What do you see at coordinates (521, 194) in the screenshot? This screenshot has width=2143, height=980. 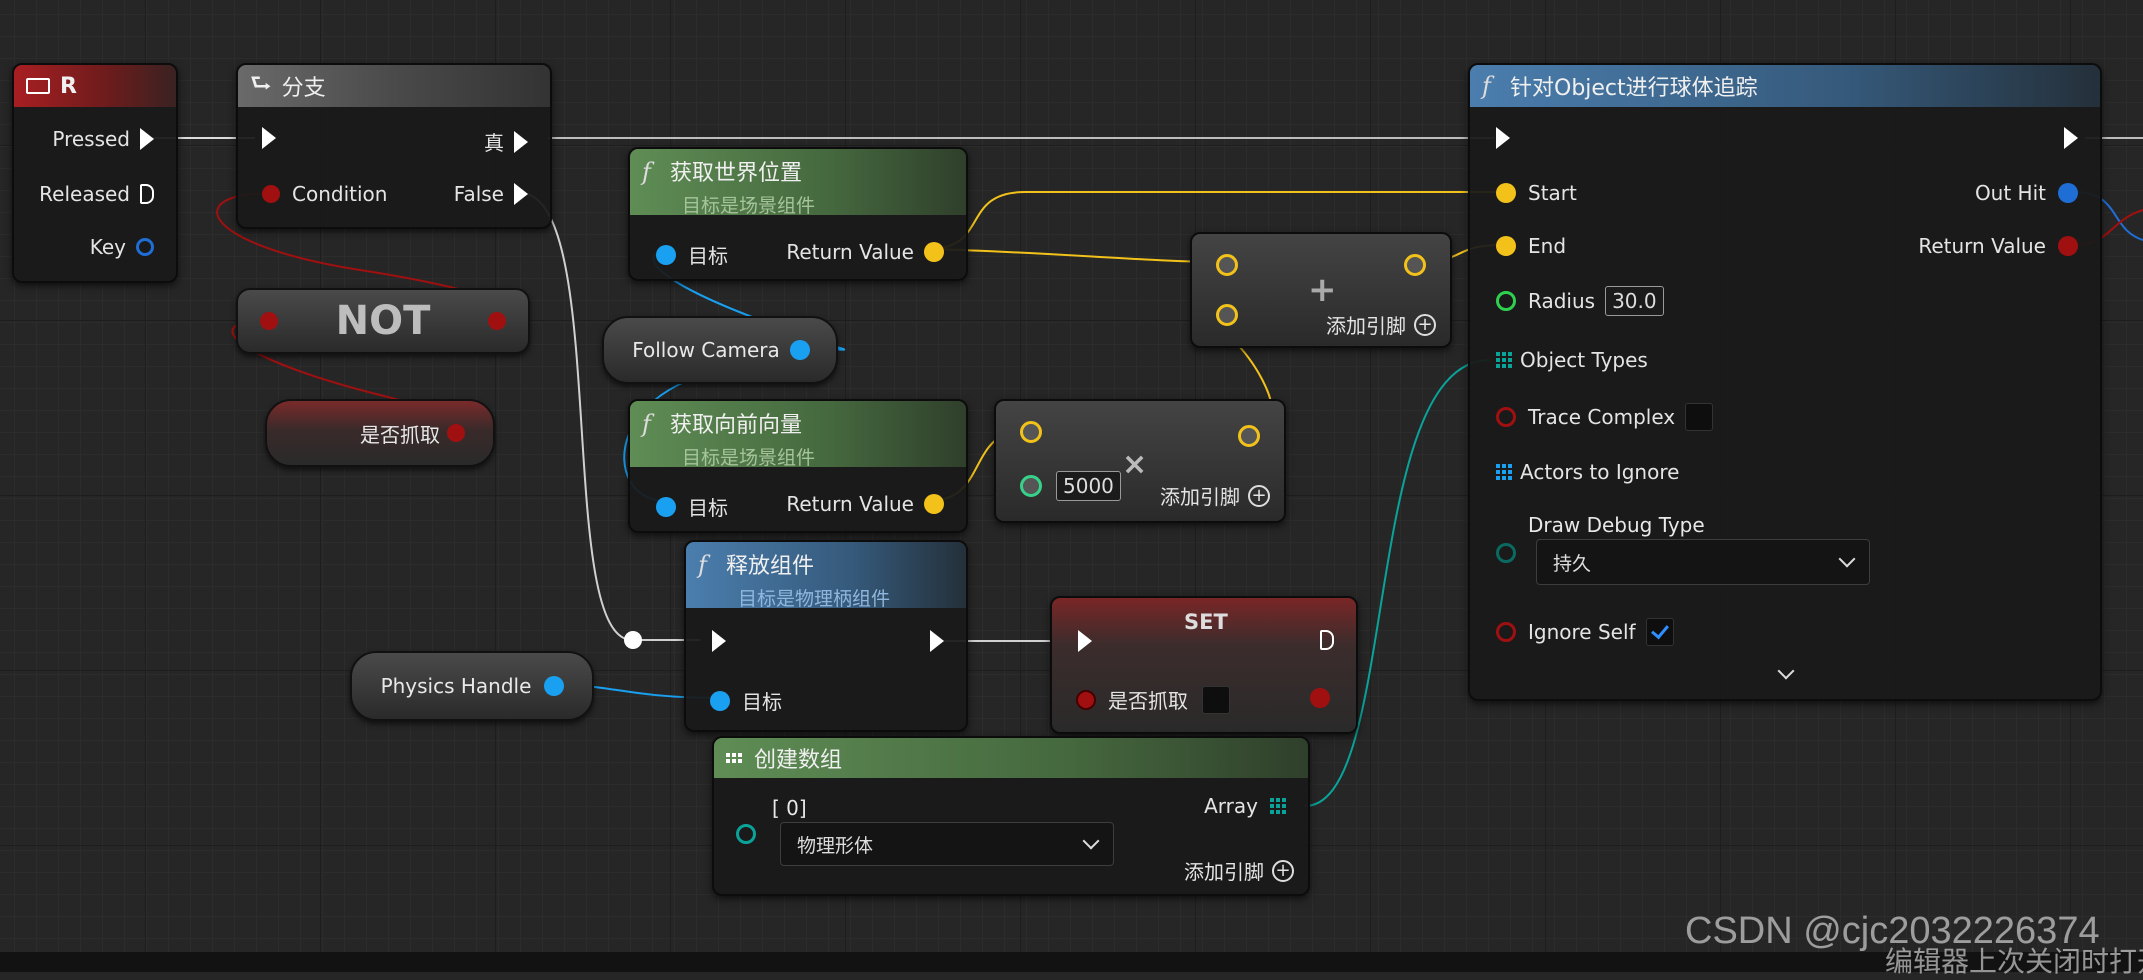 I see `branch-false-pin` at bounding box center [521, 194].